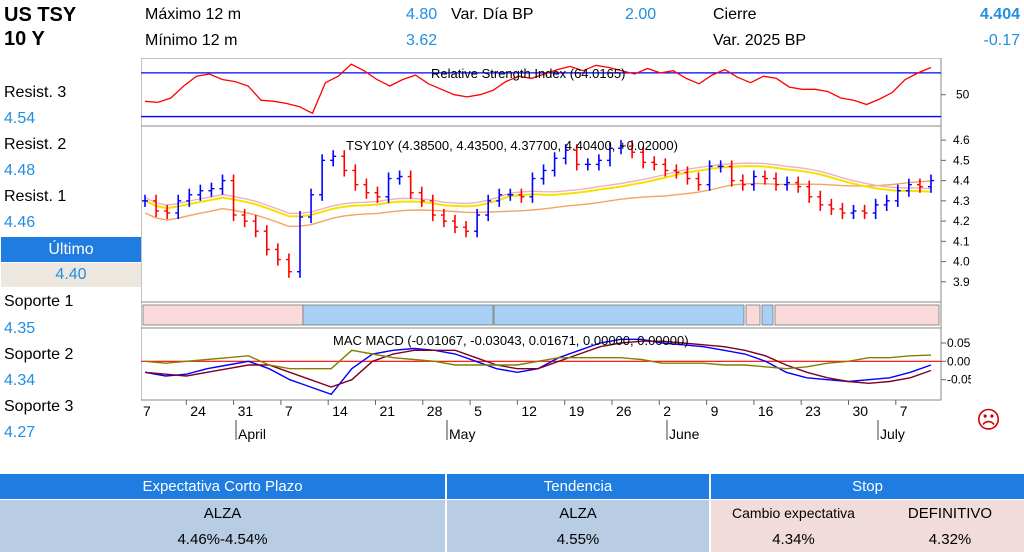 The height and width of the screenshot is (552, 1024). What do you see at coordinates (961, 160) in the screenshot?
I see `price-tick-label: 4.5` at bounding box center [961, 160].